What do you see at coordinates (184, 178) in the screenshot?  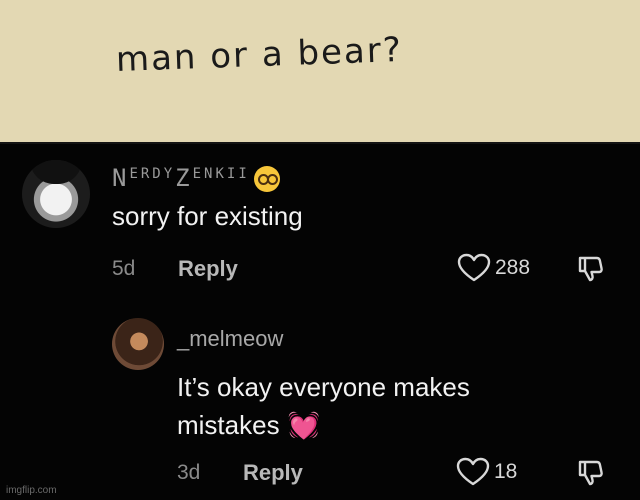 I see `username-letter: Z` at bounding box center [184, 178].